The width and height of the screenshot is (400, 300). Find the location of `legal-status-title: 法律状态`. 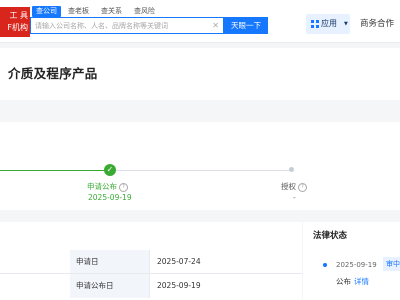

legal-status-title: 法律状态 is located at coordinates (330, 236).